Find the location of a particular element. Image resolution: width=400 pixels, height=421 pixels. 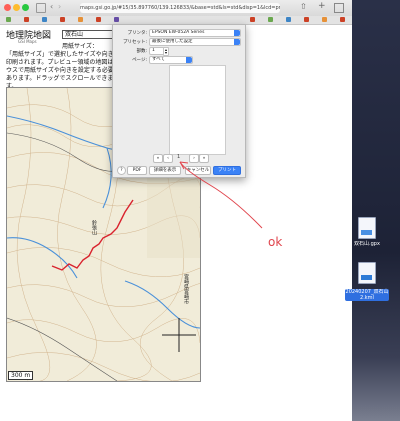

gpx-file-icon is located at coordinates (367, 228).